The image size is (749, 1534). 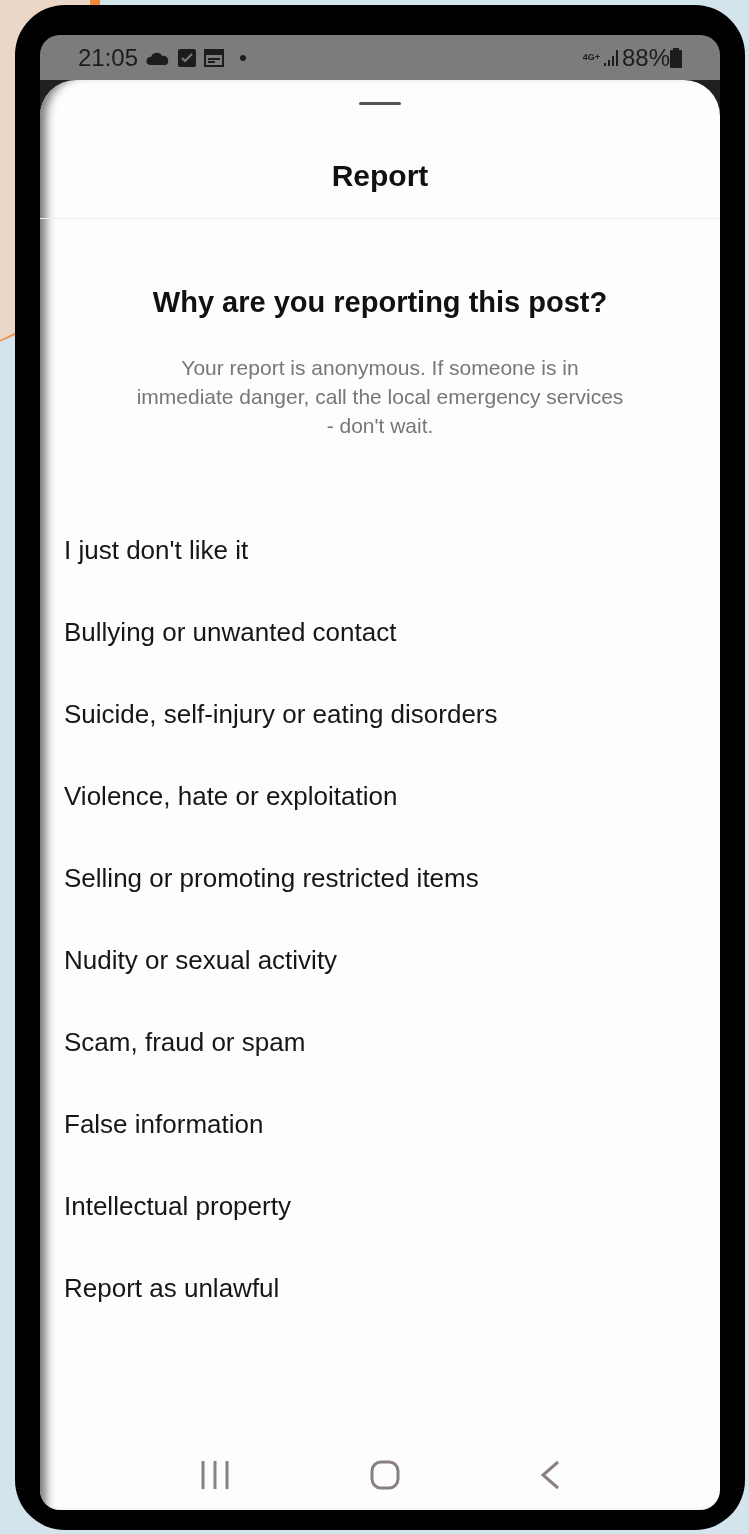 I want to click on battery-percent: 88%, so click(x=645, y=57).